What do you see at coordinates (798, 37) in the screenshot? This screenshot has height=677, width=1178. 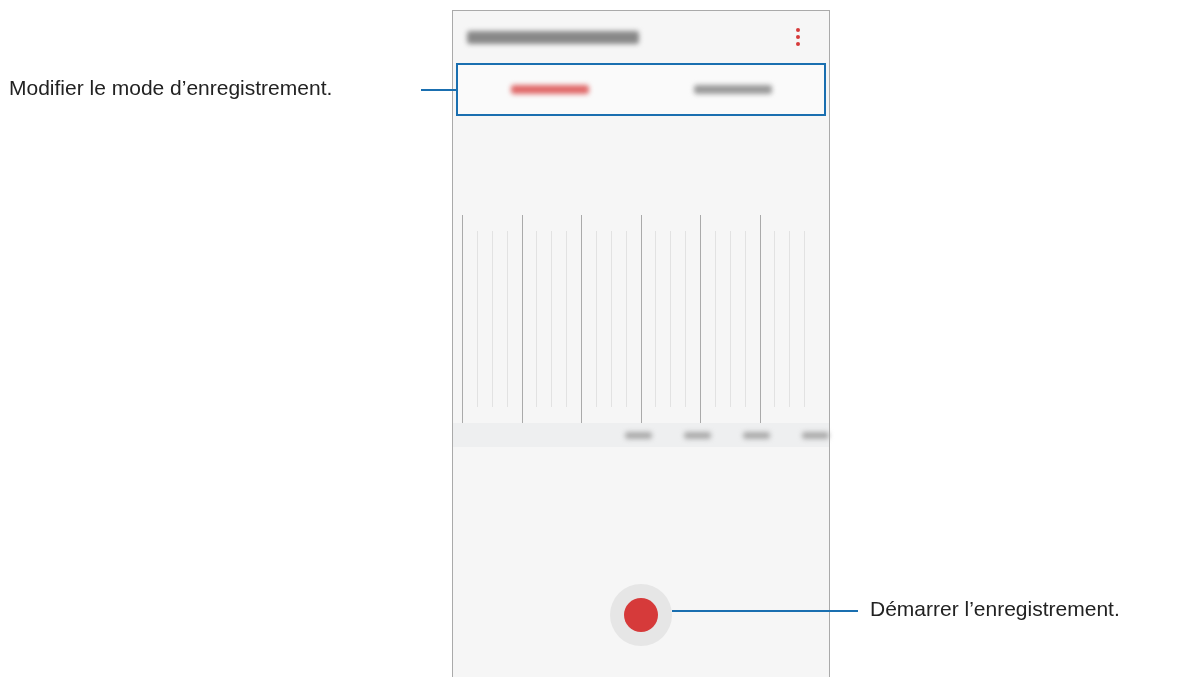 I see `more-options-icon` at bounding box center [798, 37].